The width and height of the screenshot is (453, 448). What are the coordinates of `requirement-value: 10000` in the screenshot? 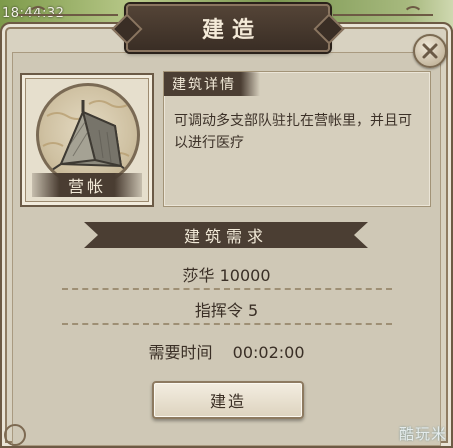 It's located at (245, 275).